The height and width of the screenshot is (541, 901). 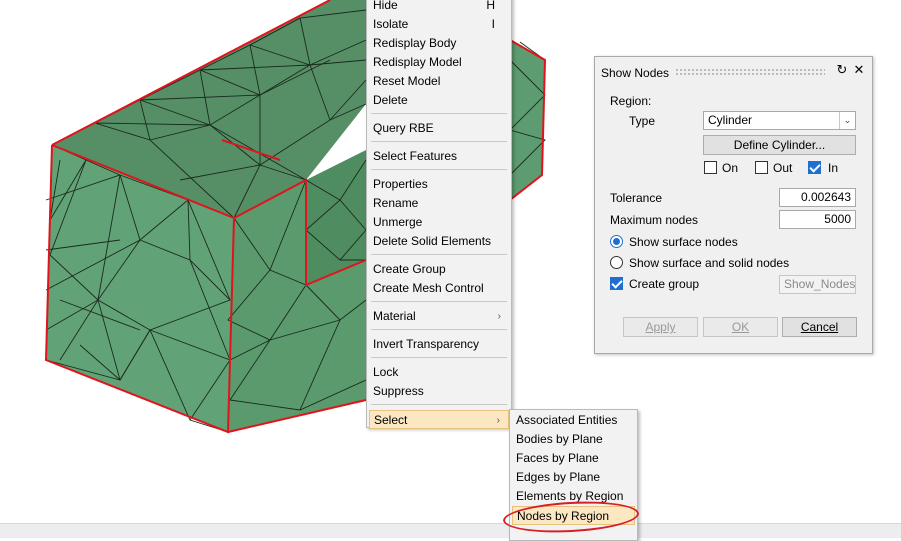 I want to click on menu-item-label: Select, so click(x=391, y=420).